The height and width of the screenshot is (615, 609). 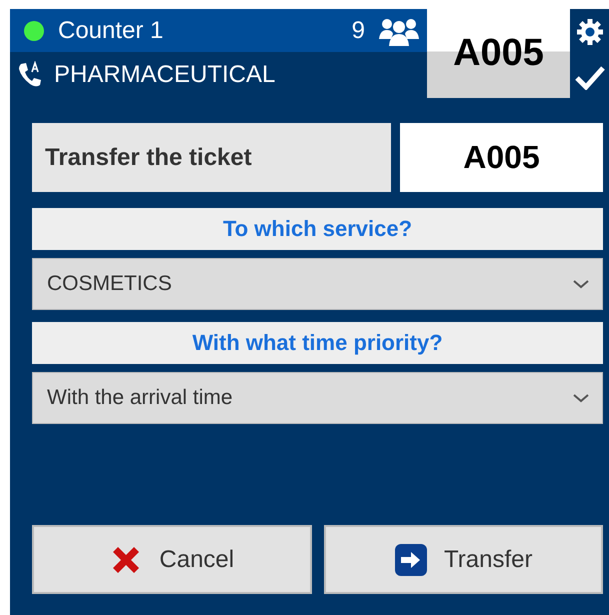 I want to click on transfer-button: Transfer, so click(x=463, y=559).